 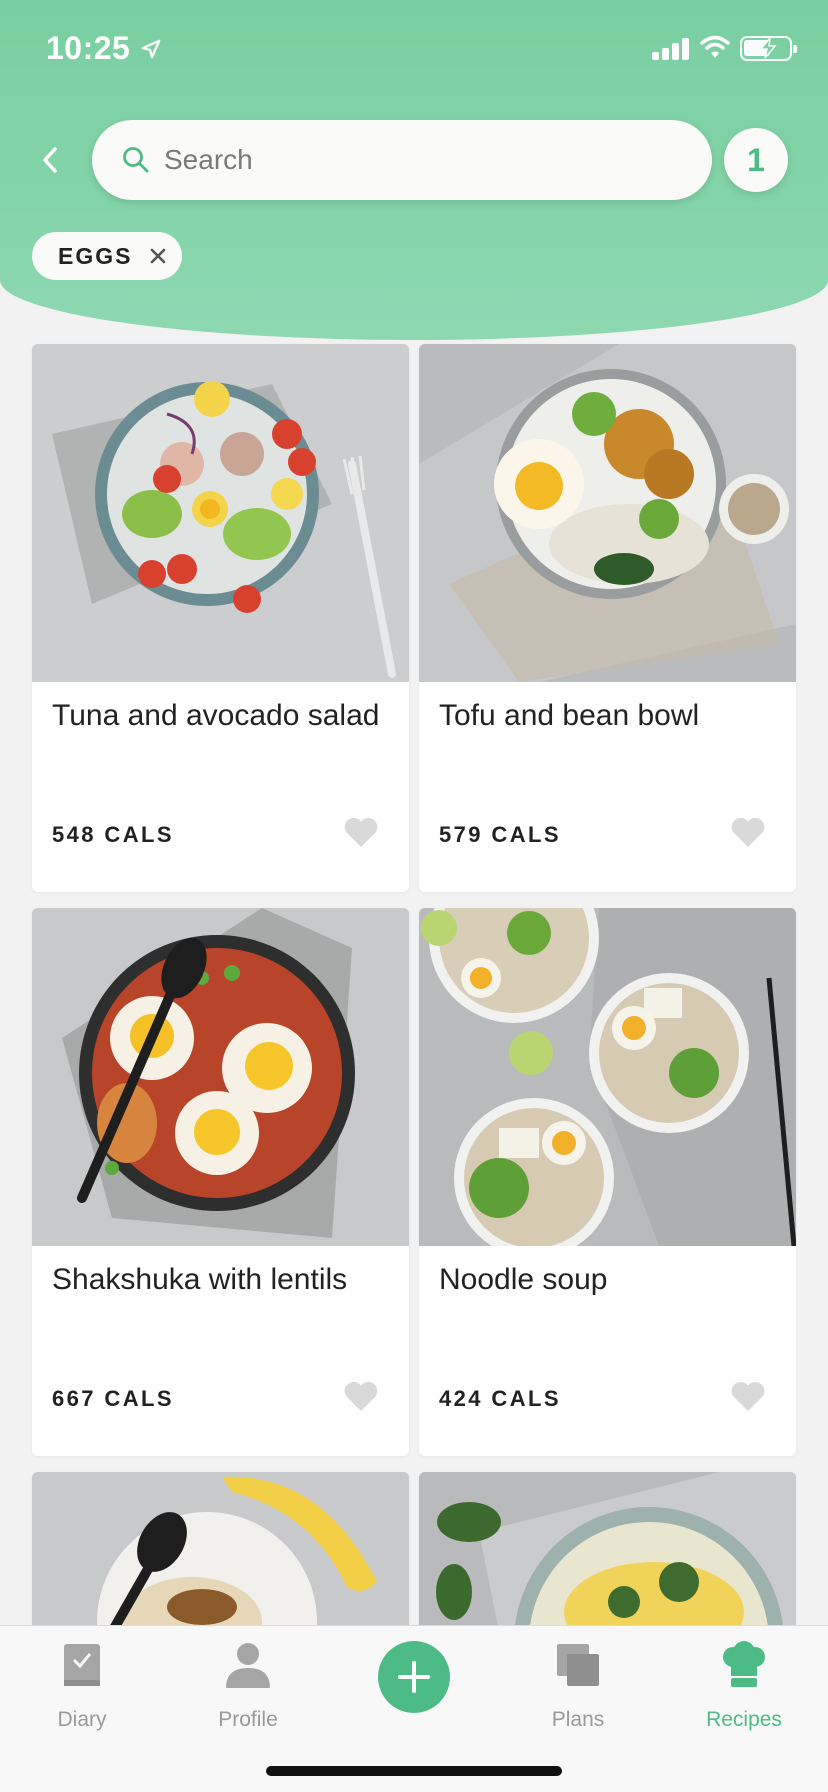 What do you see at coordinates (744, 1664) in the screenshot?
I see `chef-hat-icon` at bounding box center [744, 1664].